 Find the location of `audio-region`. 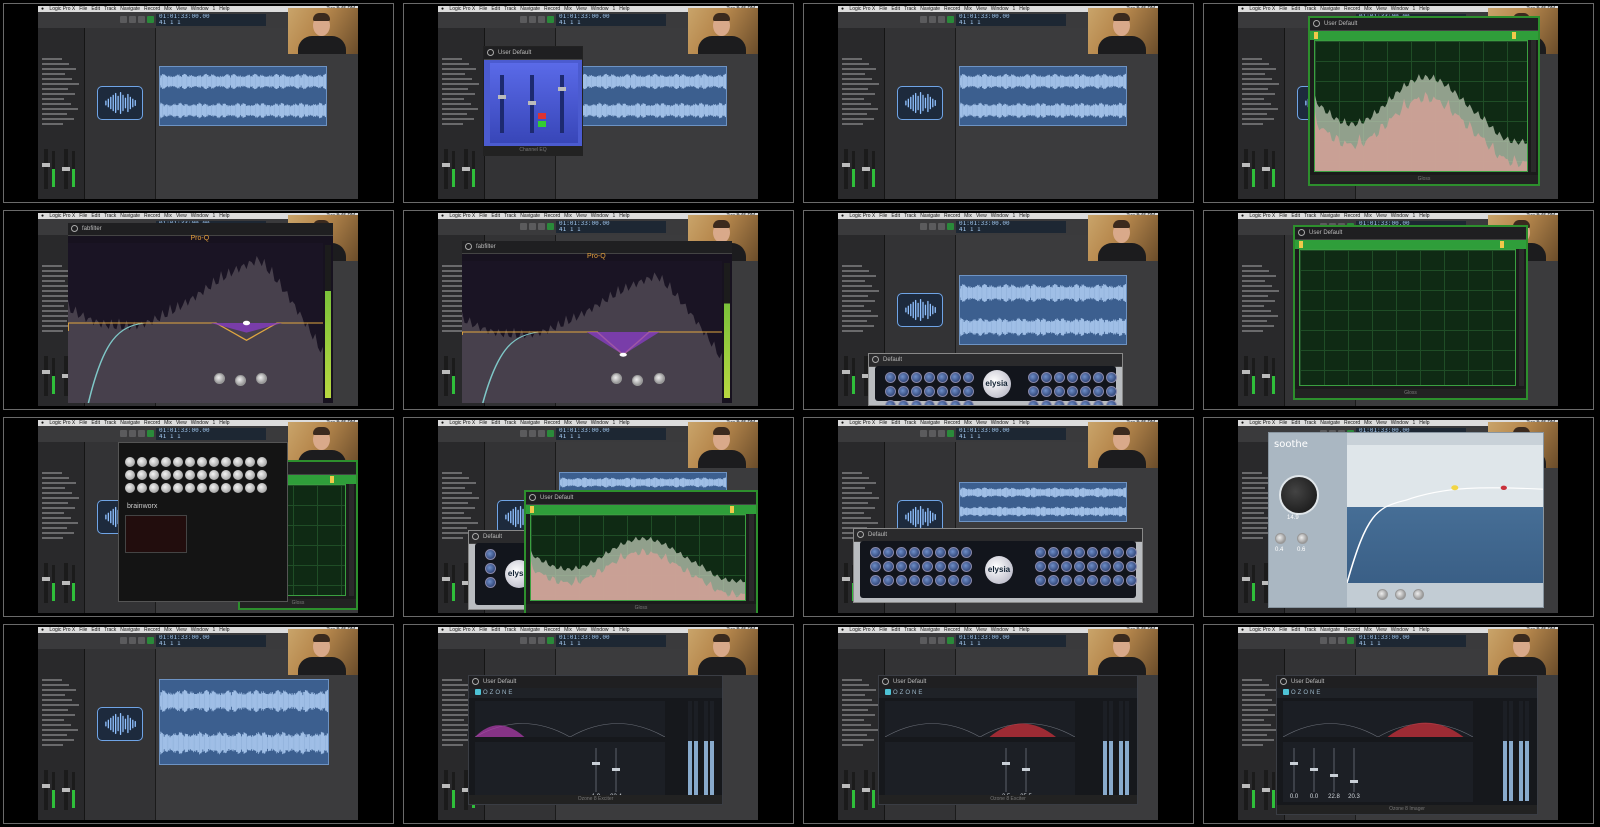

audio-region is located at coordinates (1043, 96).